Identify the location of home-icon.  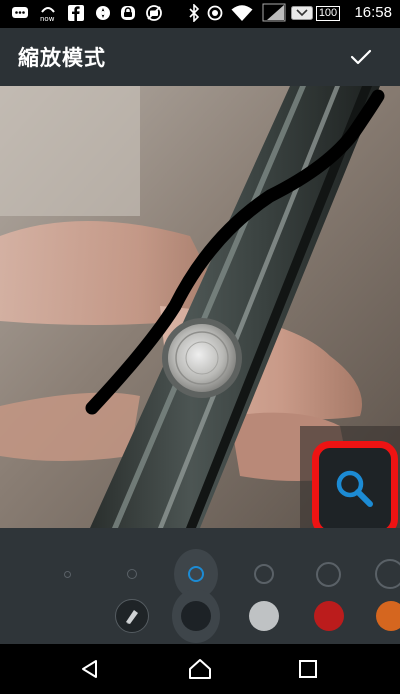
(200, 669).